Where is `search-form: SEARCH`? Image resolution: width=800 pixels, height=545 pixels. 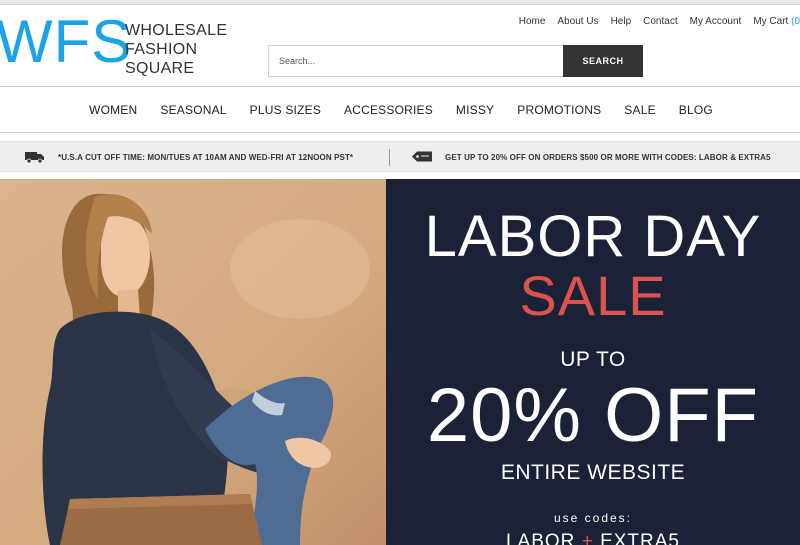
search-form: SEARCH is located at coordinates (455, 61).